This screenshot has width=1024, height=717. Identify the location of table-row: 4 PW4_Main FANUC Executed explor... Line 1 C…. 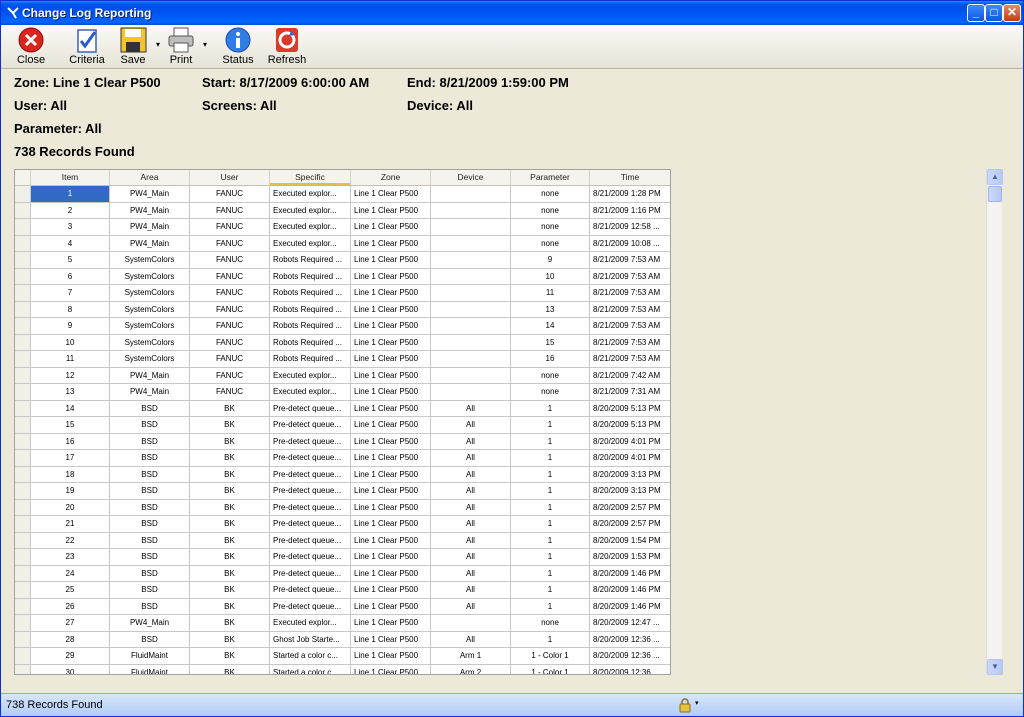
(342, 243).